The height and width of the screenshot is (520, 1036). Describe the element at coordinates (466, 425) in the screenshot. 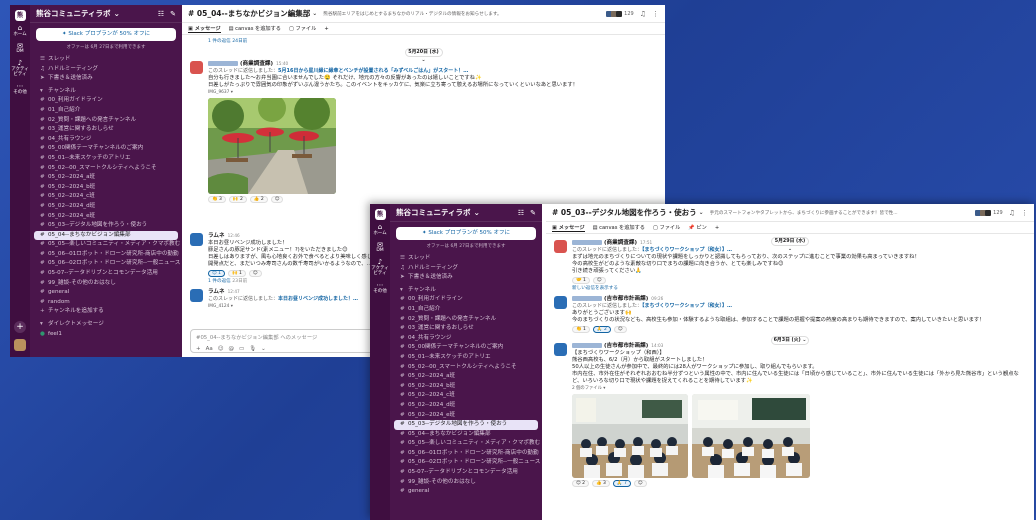

I see `sidebar-channel-item: #05_03--デジタル地図を作ろう・使おう` at that location.